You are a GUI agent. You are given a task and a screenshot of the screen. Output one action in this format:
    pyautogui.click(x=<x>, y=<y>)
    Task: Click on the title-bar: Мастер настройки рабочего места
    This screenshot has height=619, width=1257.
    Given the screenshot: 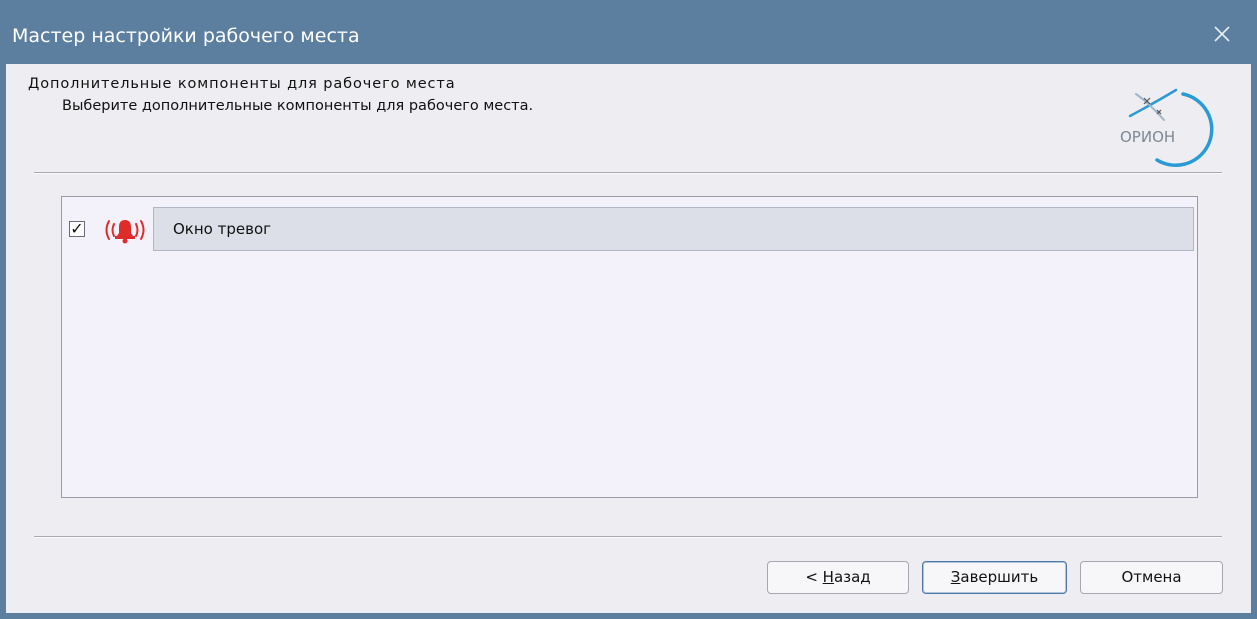 What is the action you would take?
    pyautogui.click(x=628, y=35)
    